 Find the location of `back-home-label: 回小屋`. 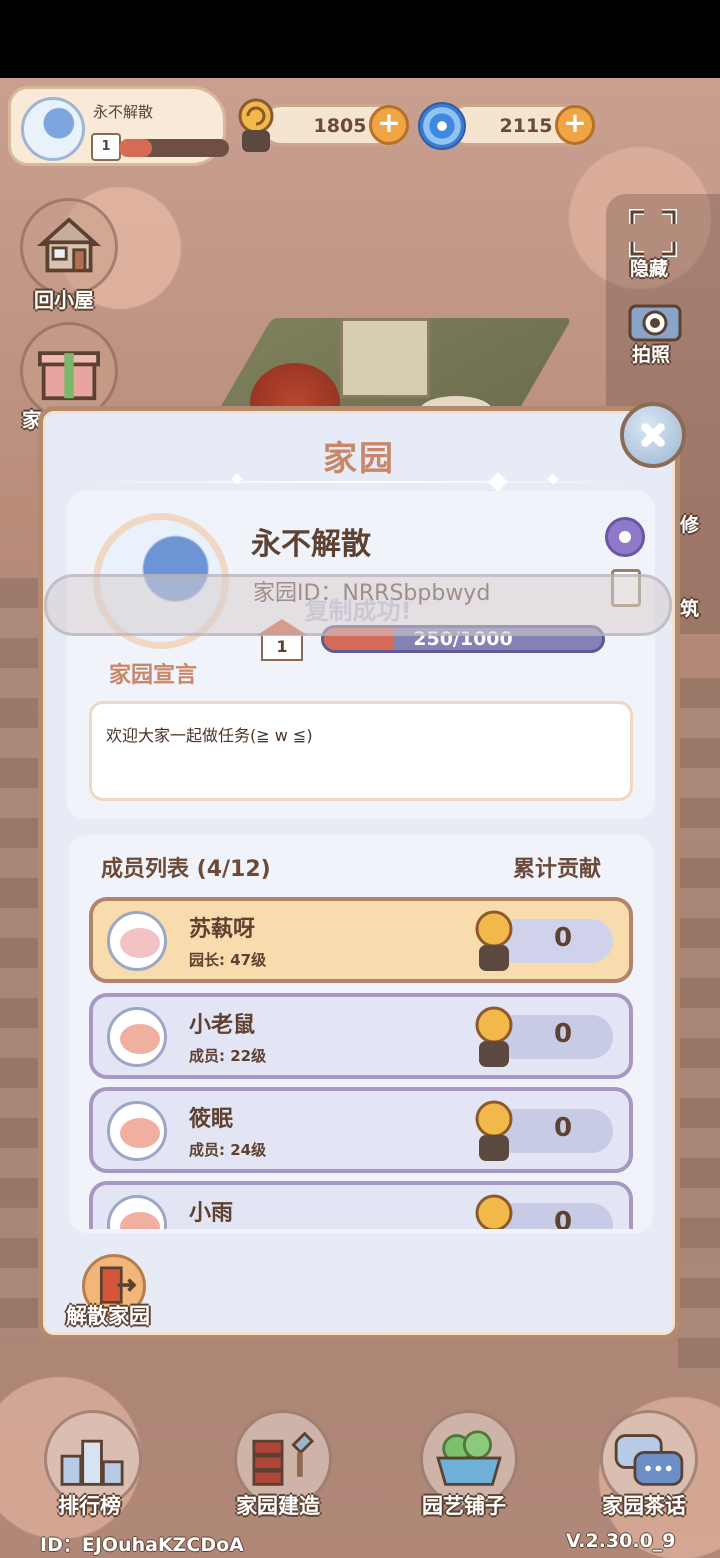

back-home-label: 回小屋 is located at coordinates (64, 300).